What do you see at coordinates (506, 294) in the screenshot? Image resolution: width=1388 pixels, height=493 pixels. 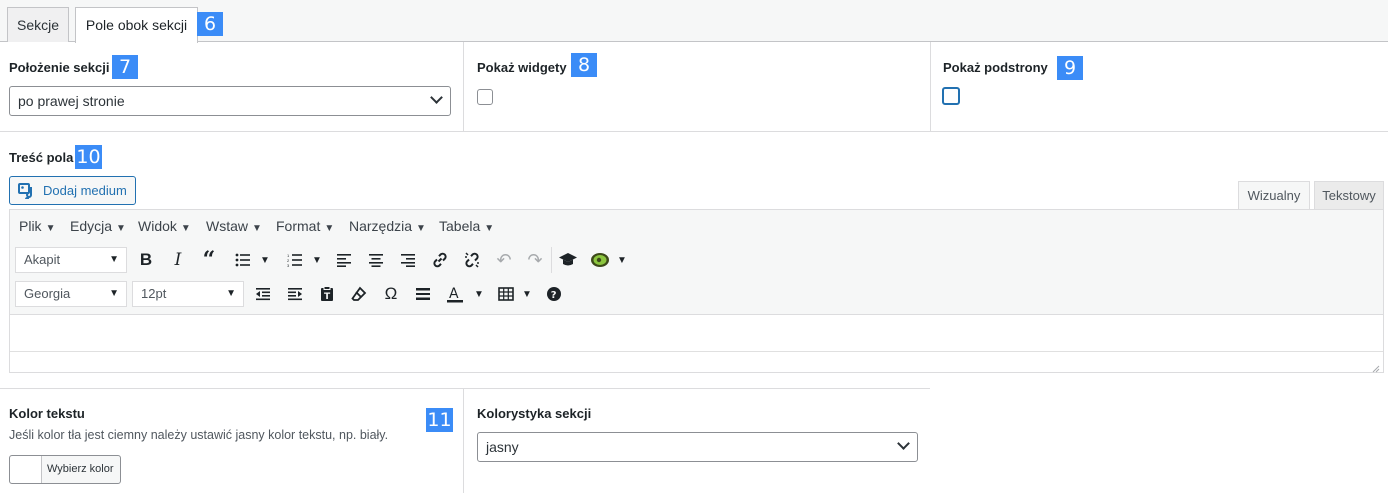 I see `table-icon` at bounding box center [506, 294].